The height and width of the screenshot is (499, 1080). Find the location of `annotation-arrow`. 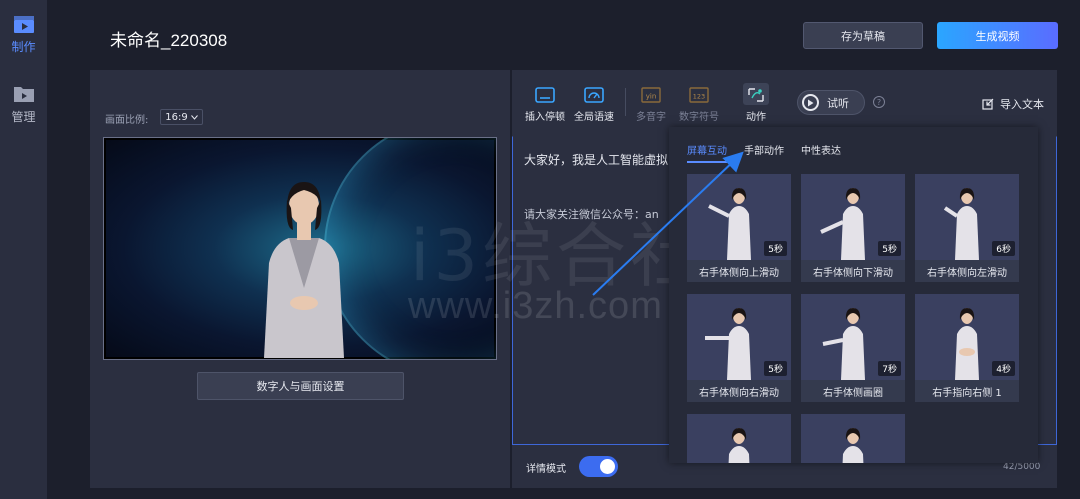

annotation-arrow is located at coordinates (668, 223).